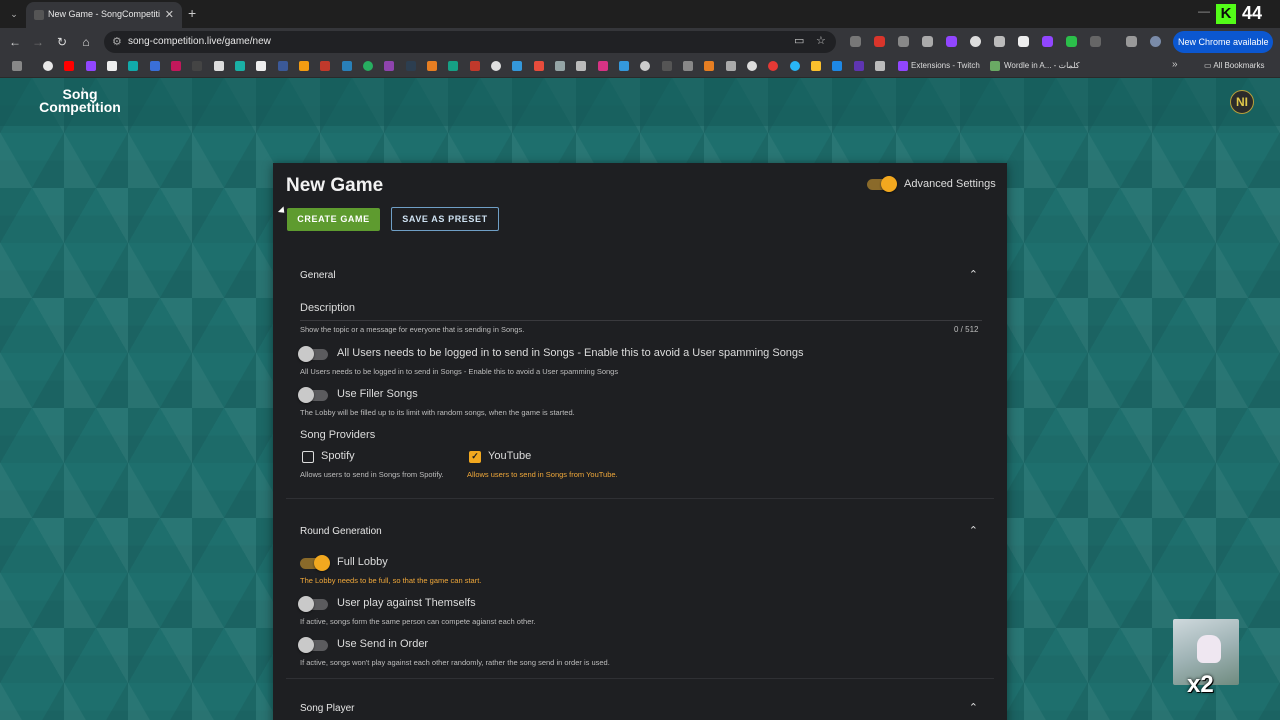 The width and height of the screenshot is (1280, 720). I want to click on bookmark-site-35-icon, so click(773, 66).